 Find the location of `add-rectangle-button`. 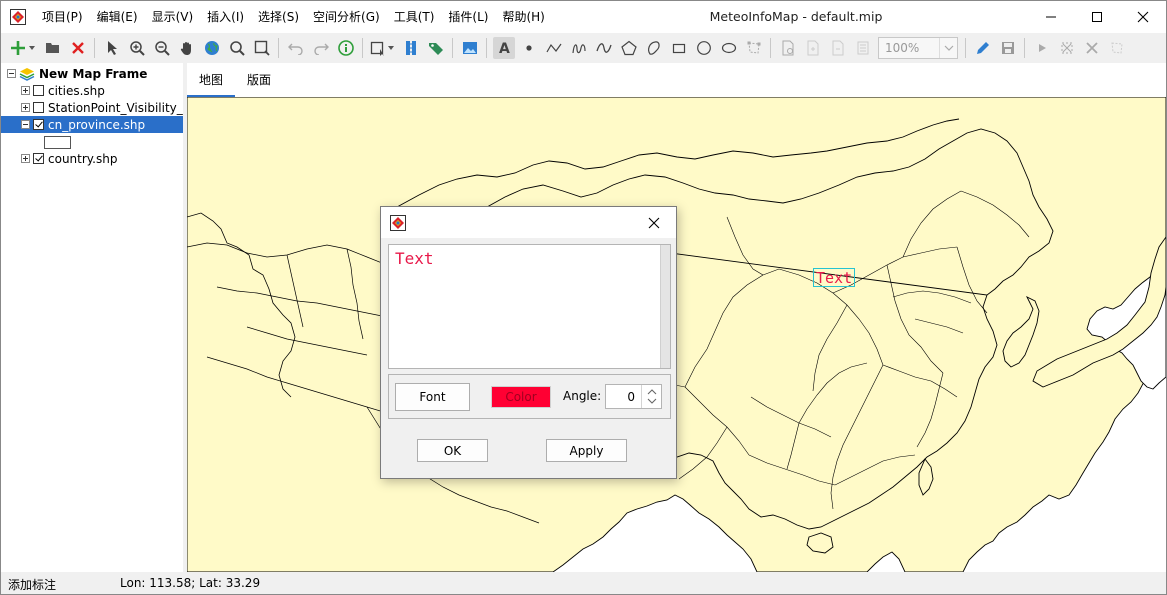

add-rectangle-button is located at coordinates (679, 48).